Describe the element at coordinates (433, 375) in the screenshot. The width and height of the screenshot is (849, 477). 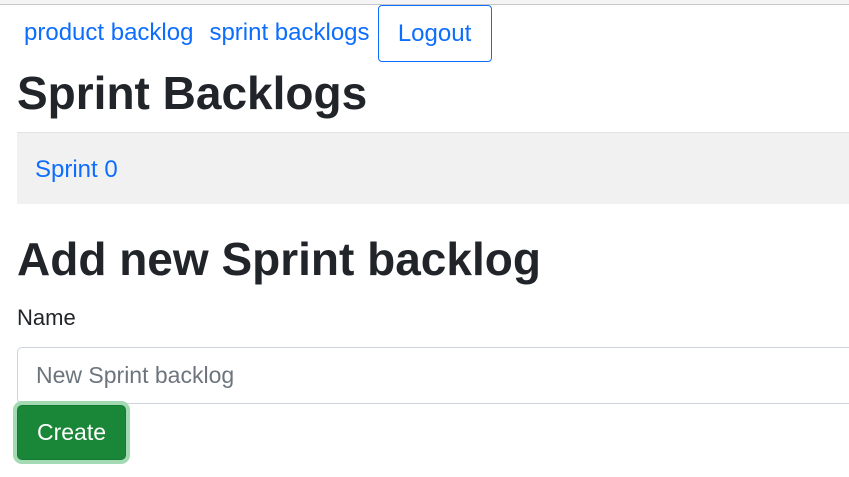
I see `name-input` at that location.